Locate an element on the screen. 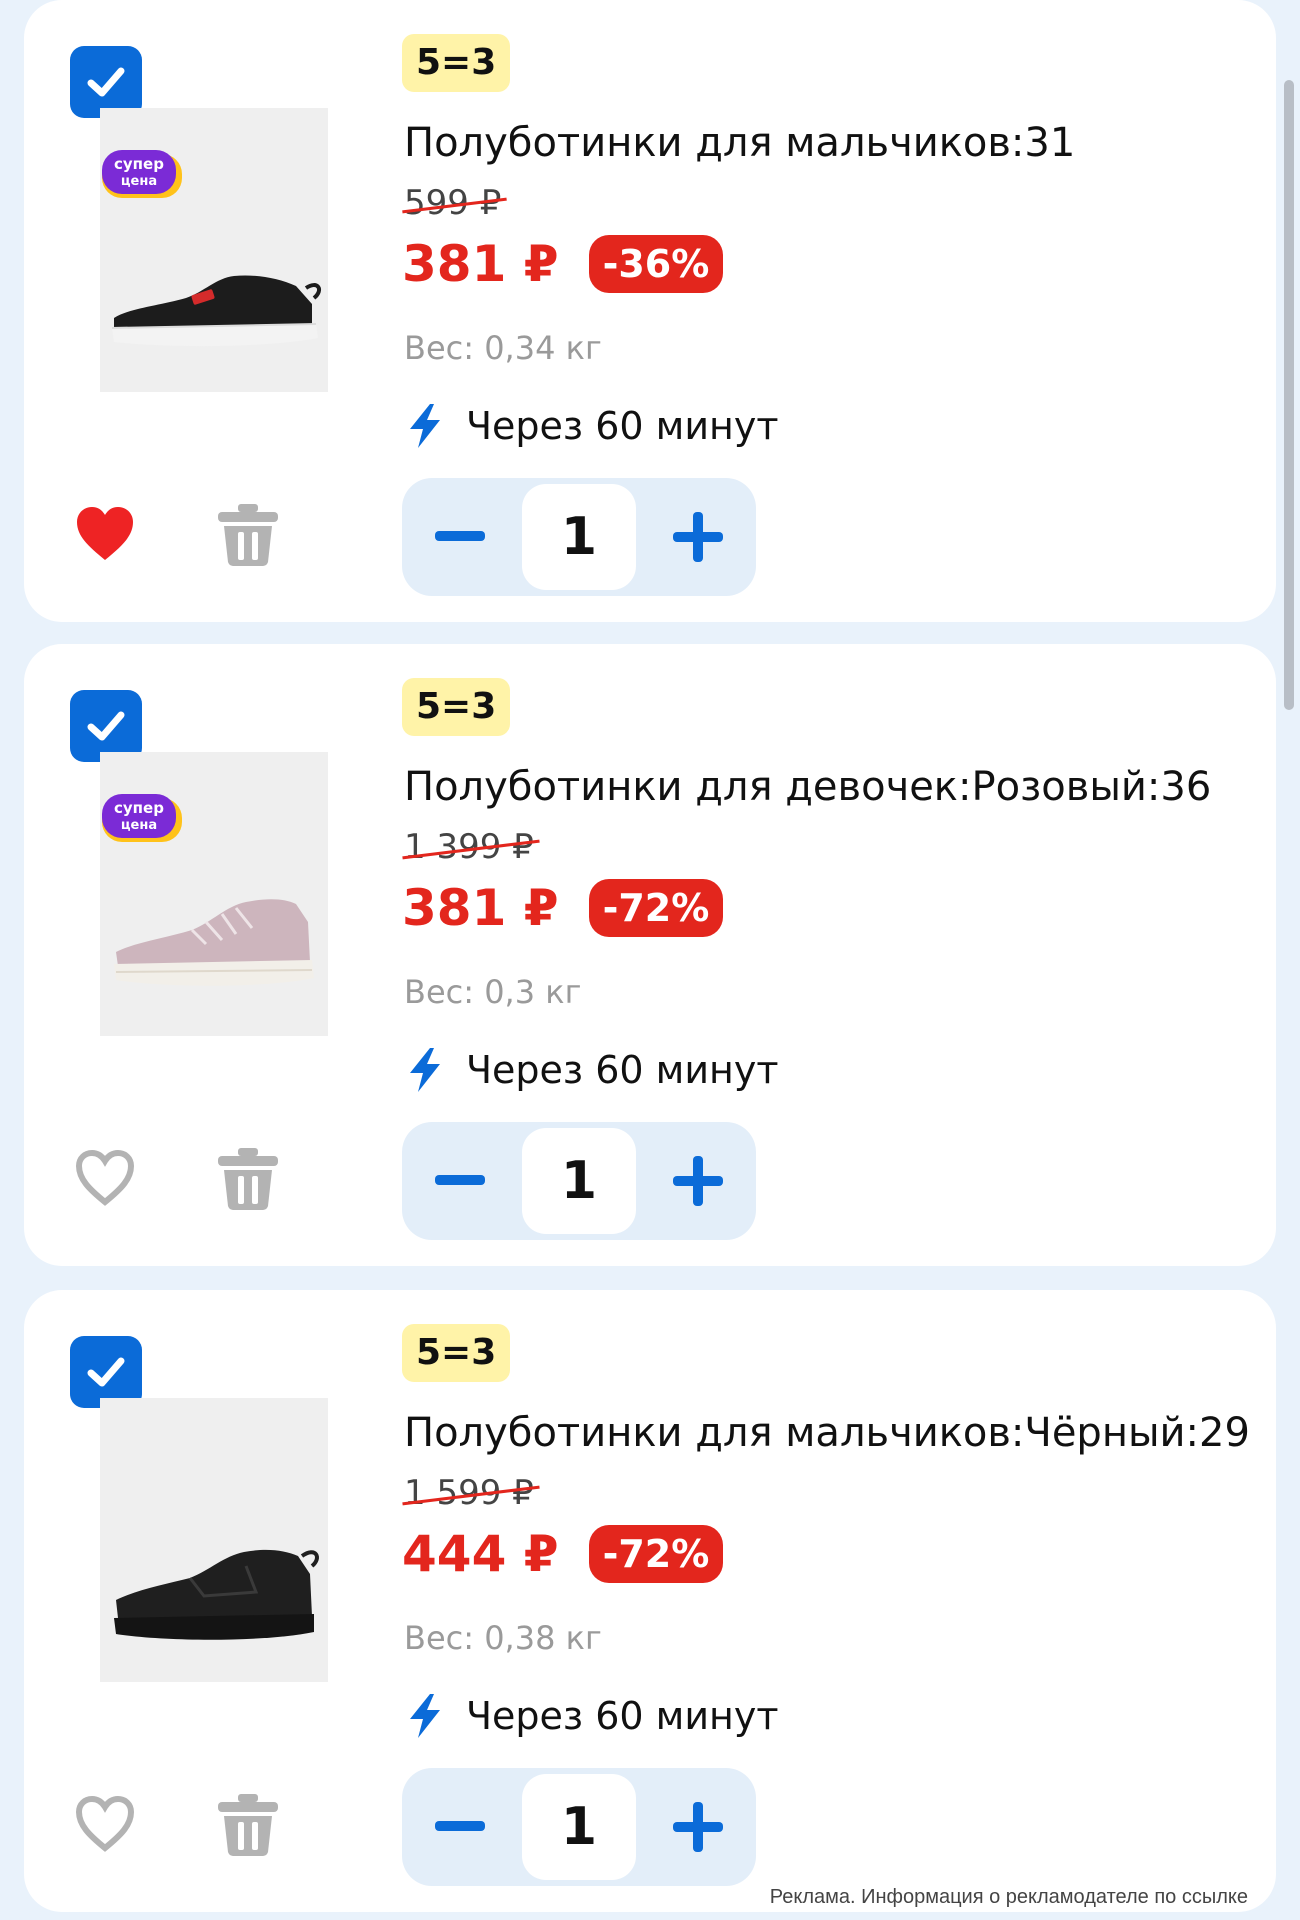  price-row: 444 ₽ -72% is located at coordinates (563, 1554).